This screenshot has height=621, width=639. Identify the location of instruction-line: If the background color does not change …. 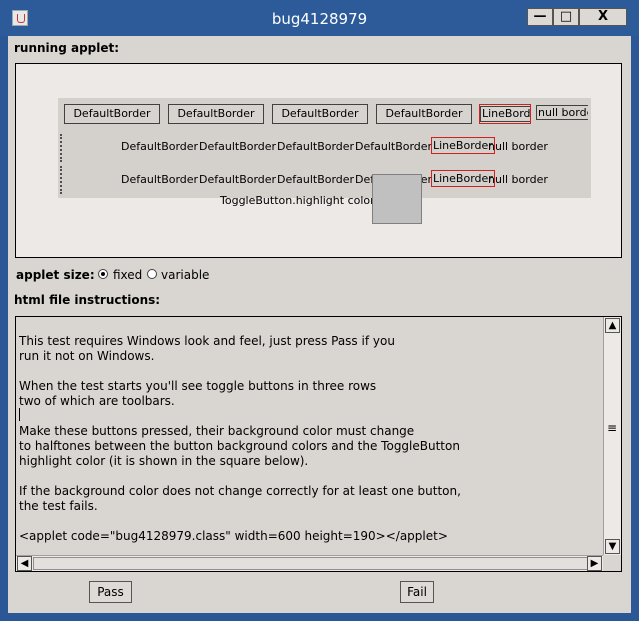
(240, 491).